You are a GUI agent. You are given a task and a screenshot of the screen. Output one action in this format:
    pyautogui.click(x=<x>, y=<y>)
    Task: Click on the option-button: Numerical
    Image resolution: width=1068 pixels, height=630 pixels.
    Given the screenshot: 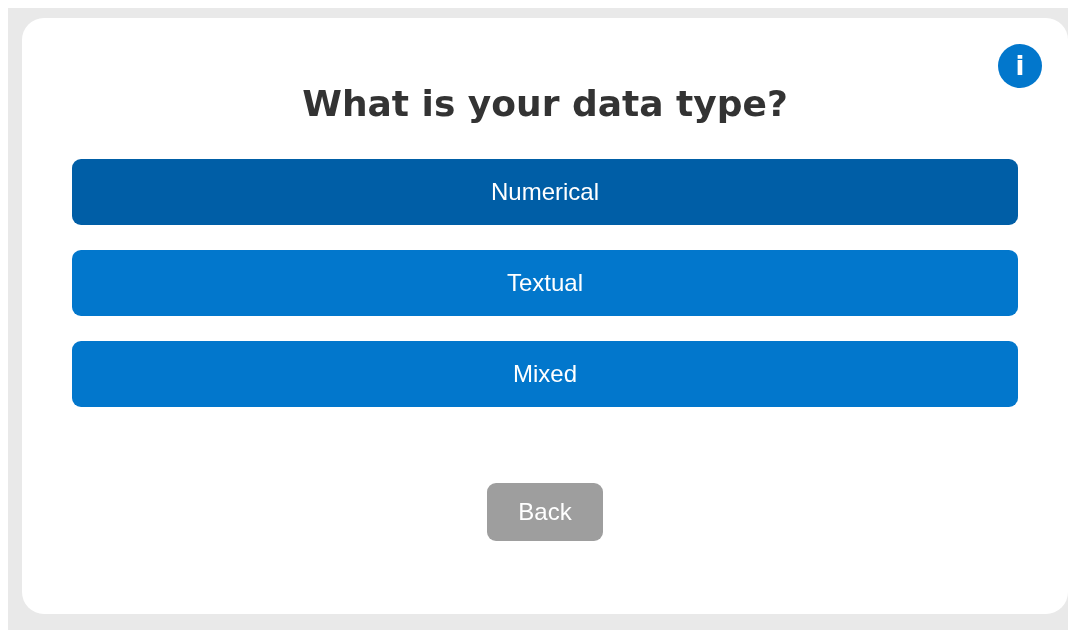 What is the action you would take?
    pyautogui.click(x=545, y=192)
    